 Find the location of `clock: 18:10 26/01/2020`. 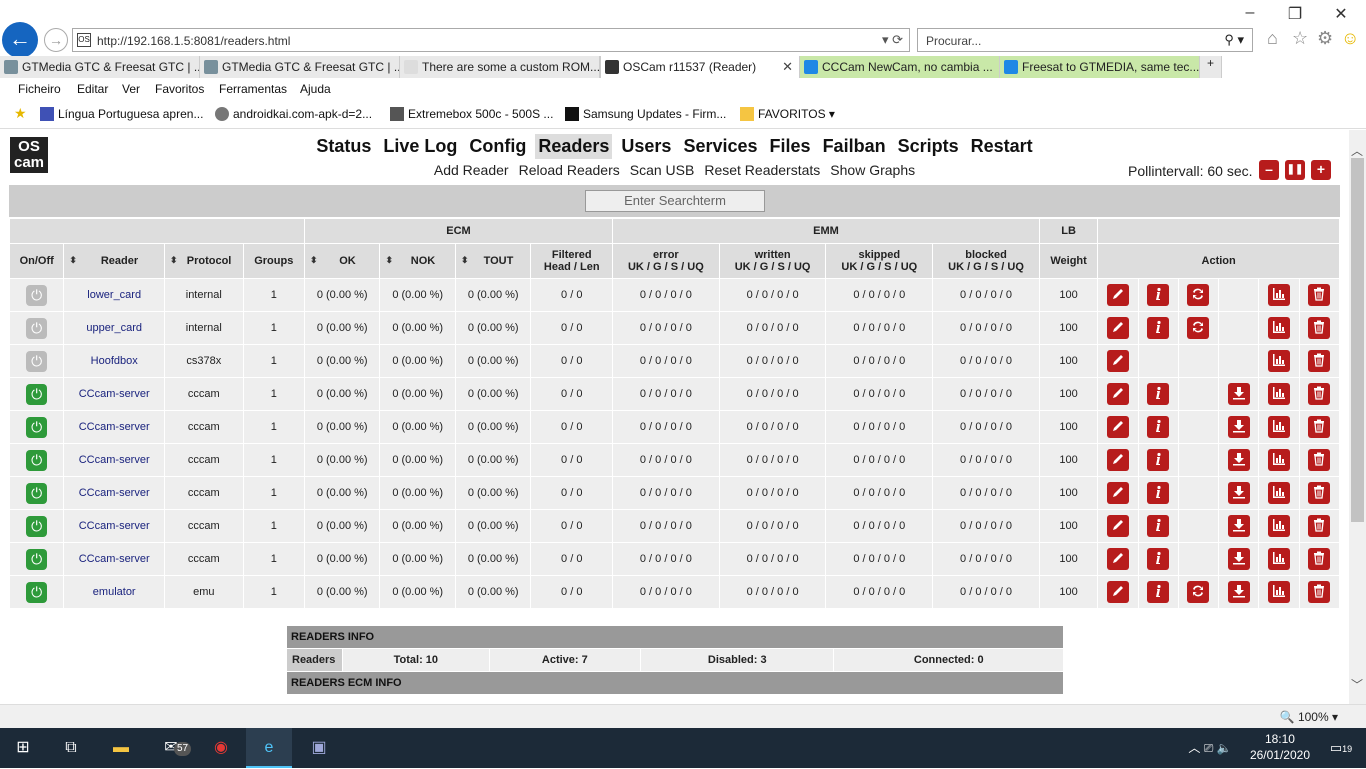

clock: 18:10 26/01/2020 is located at coordinates (1280, 747).